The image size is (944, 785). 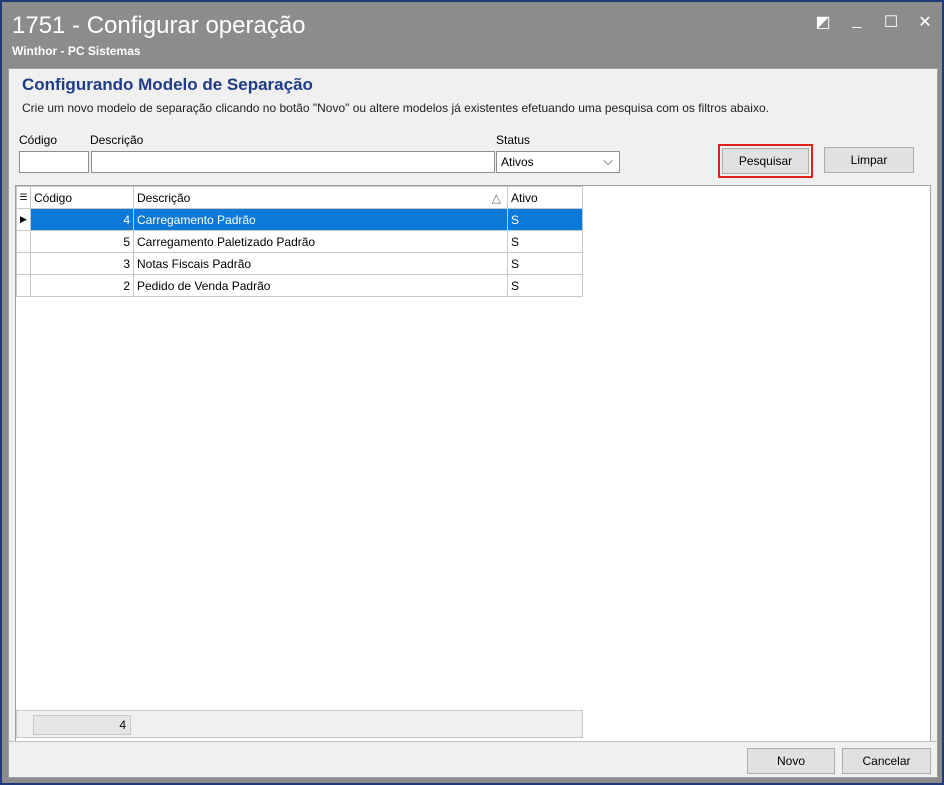 I want to click on status-label: Status, so click(x=513, y=140).